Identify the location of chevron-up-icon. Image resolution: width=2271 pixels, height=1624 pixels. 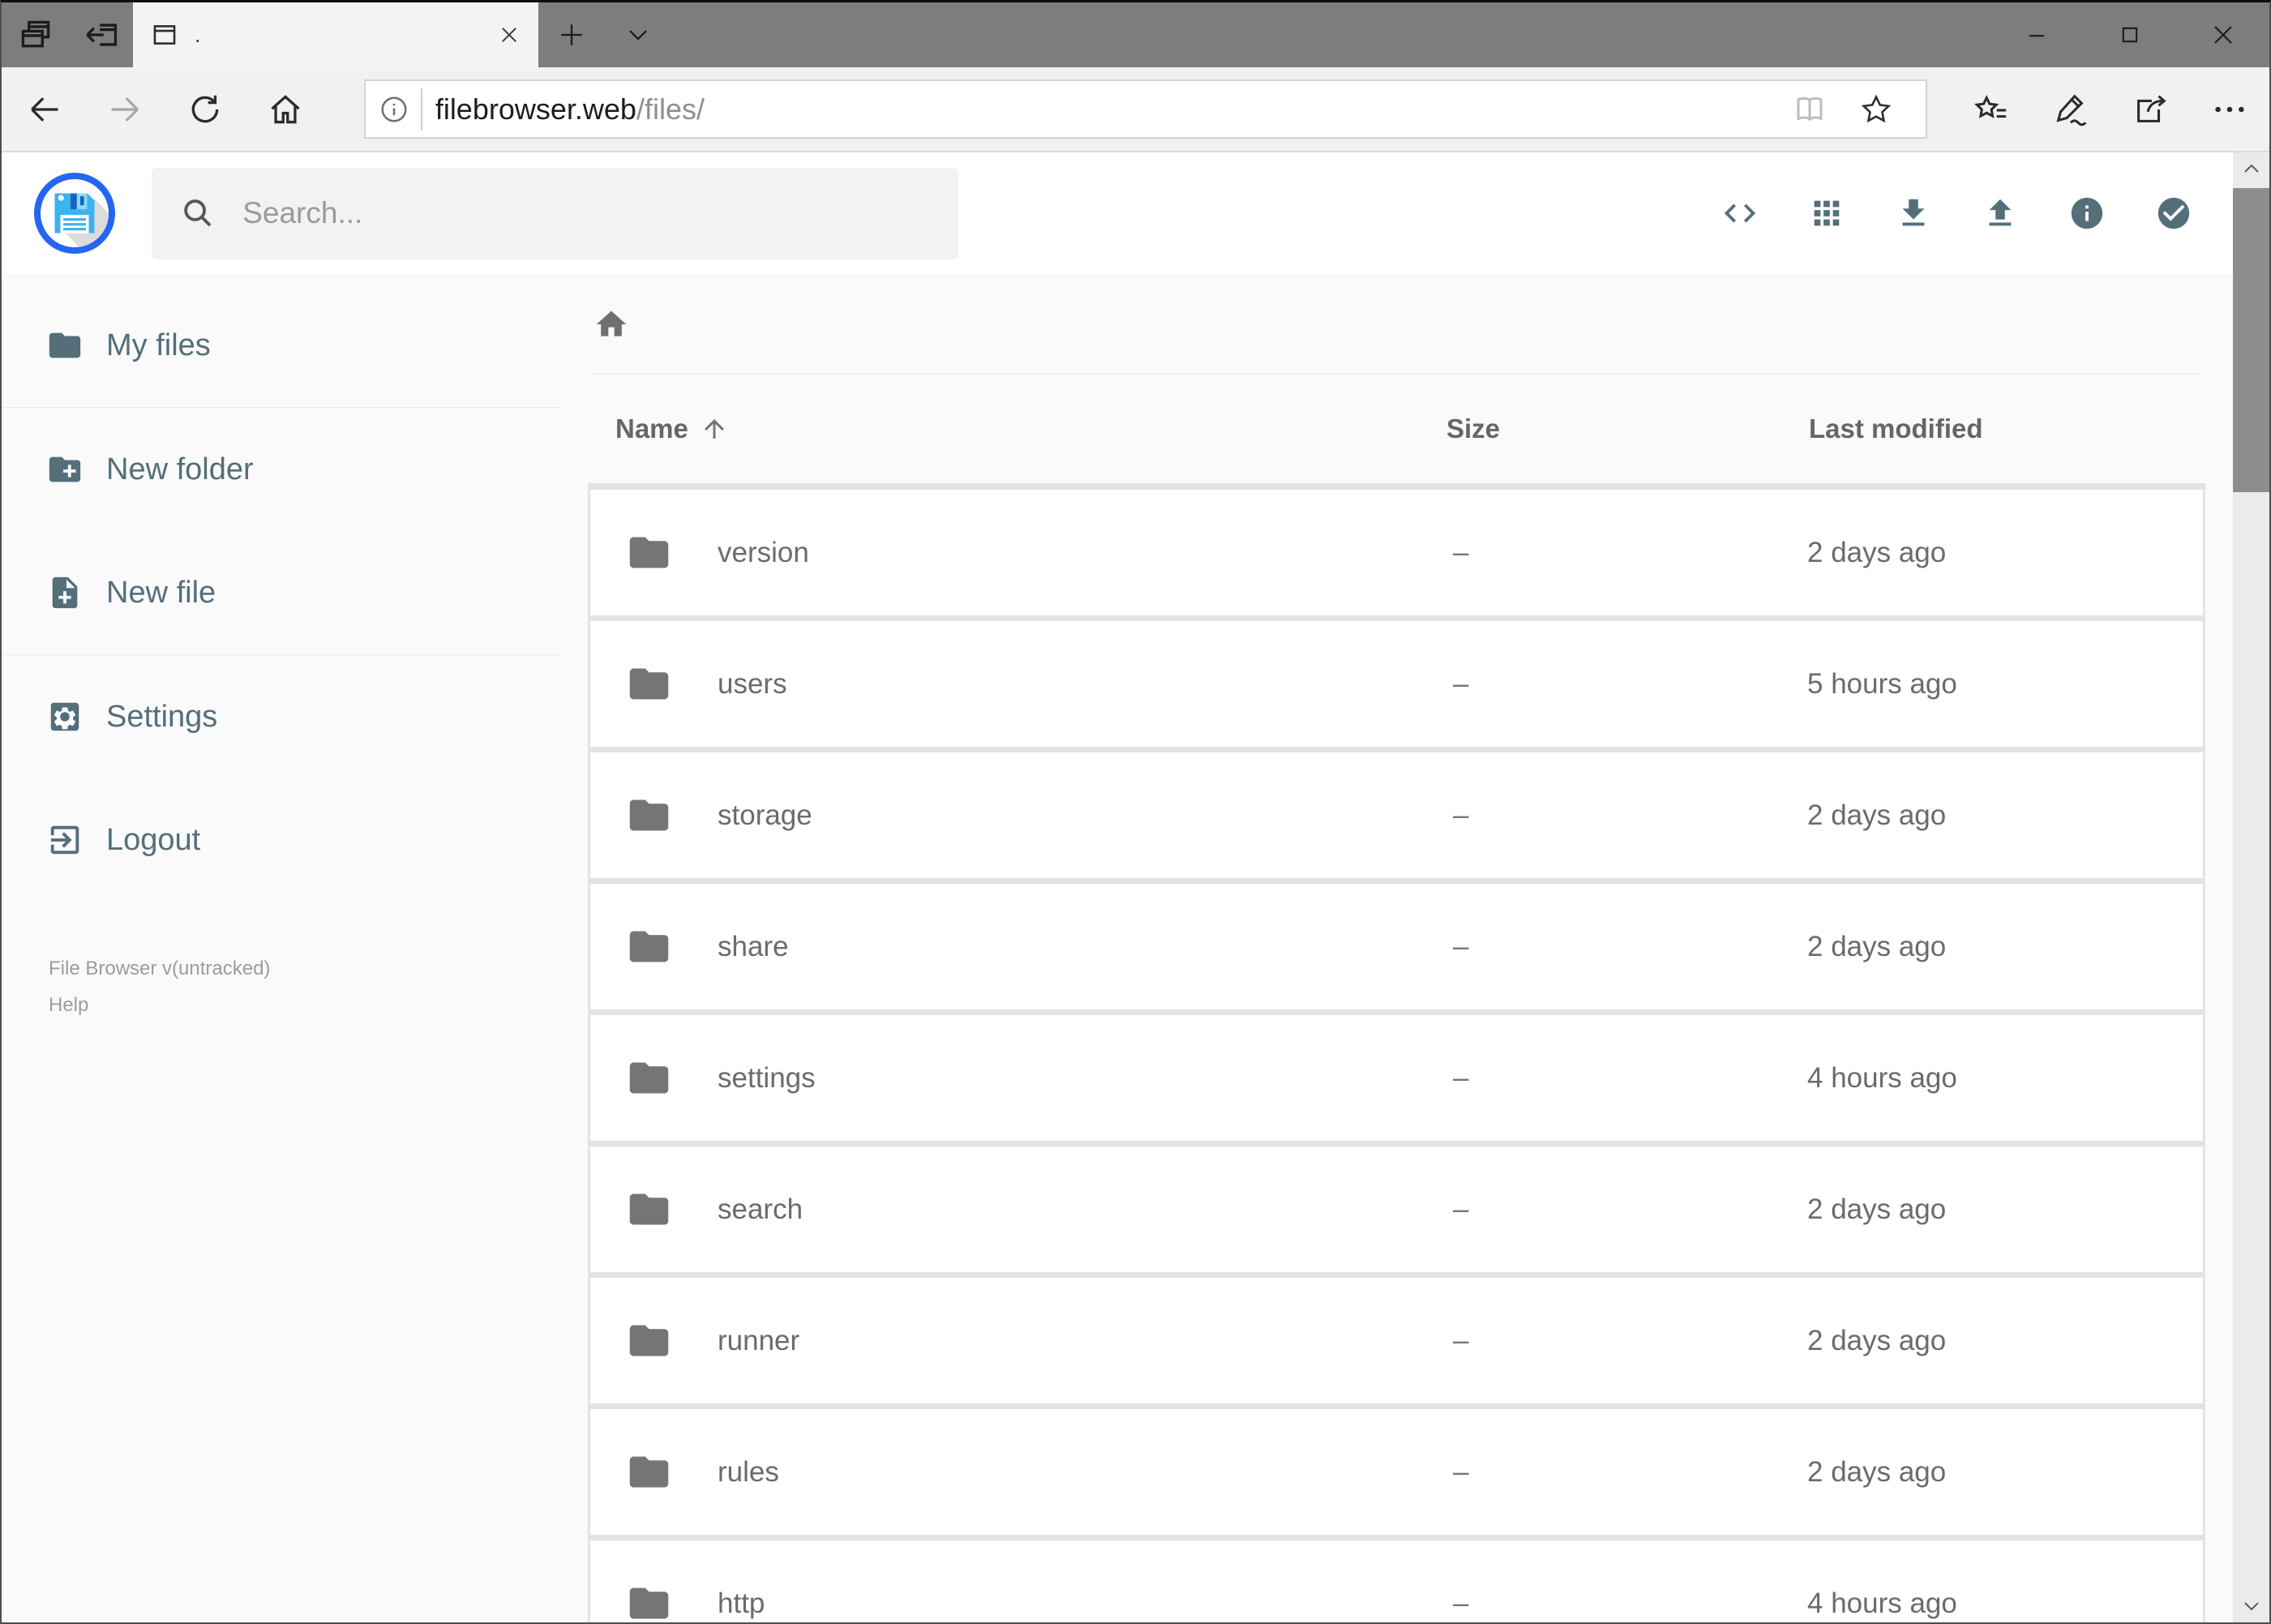
(2251, 169).